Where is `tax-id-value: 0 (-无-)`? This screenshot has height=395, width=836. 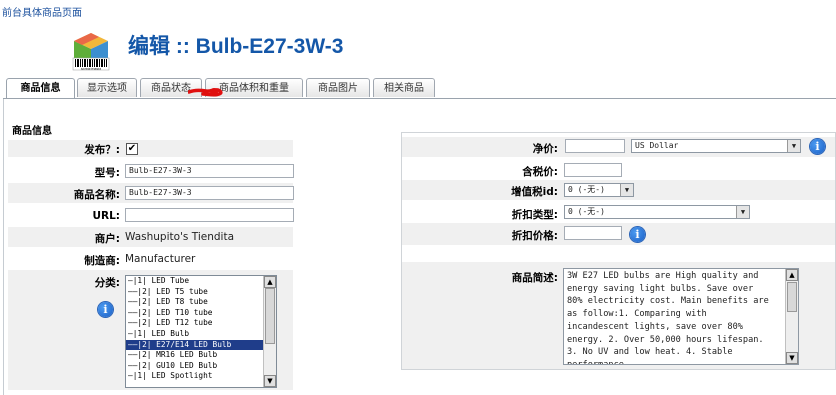 tax-id-value: 0 (-无-) is located at coordinates (586, 189).